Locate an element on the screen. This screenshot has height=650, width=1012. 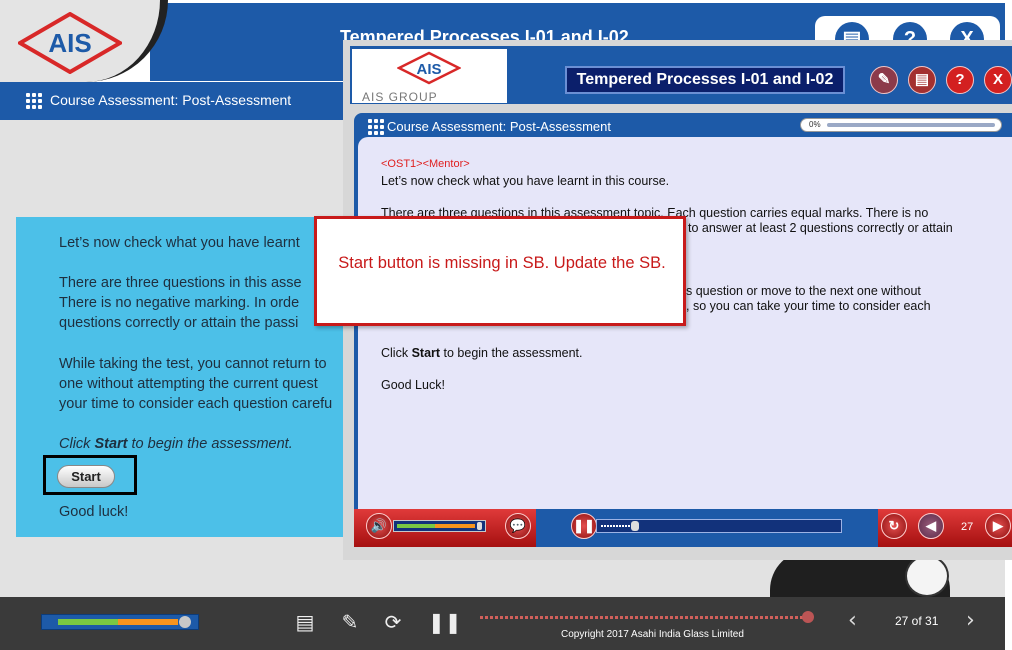
sb-volume-slider is located at coordinates (439, 526).